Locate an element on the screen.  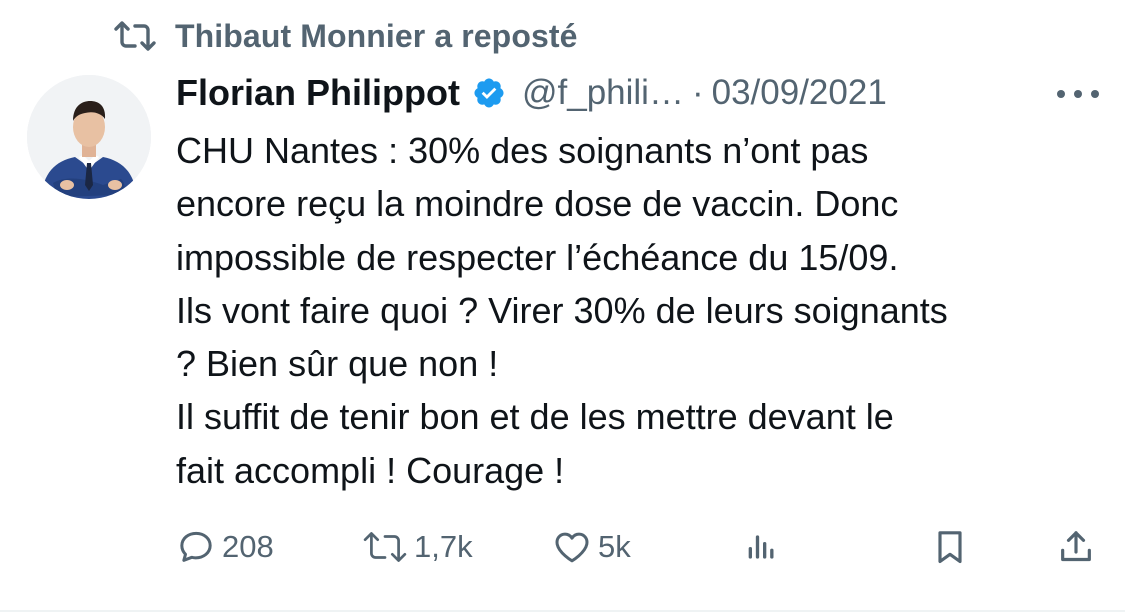
like-count: 5k is located at coordinates (614, 546).